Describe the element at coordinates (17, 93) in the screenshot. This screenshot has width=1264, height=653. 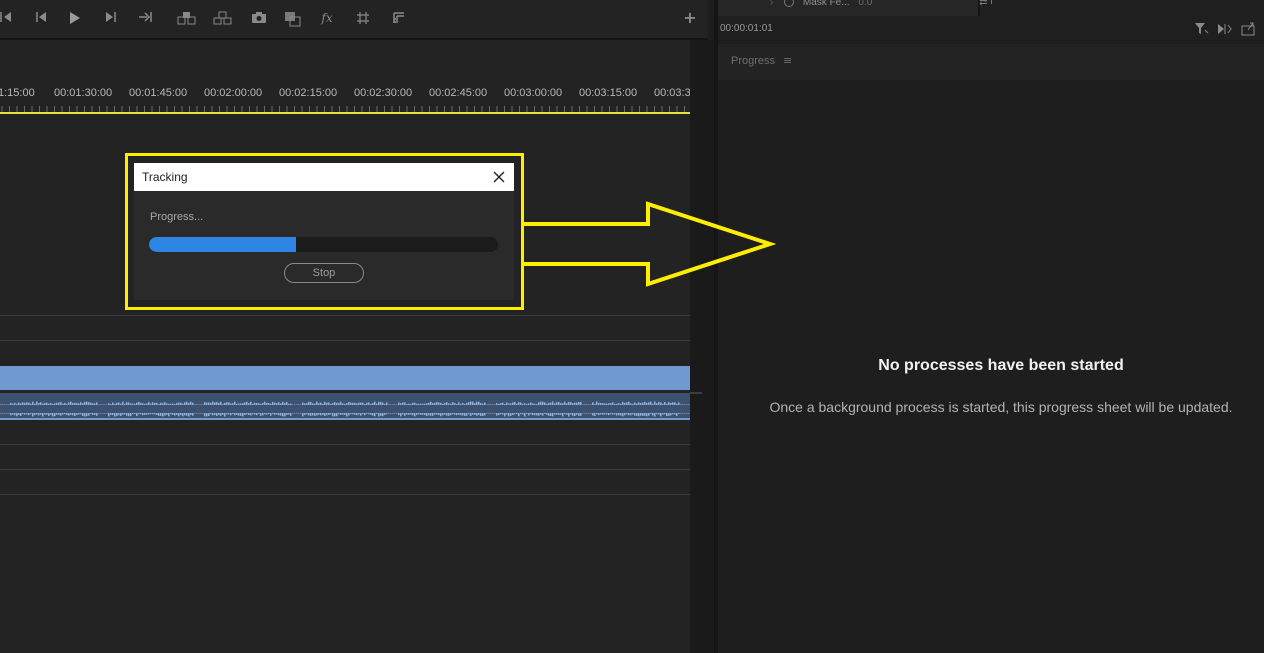
I see `ruler-timecode: 1:15:00` at that location.